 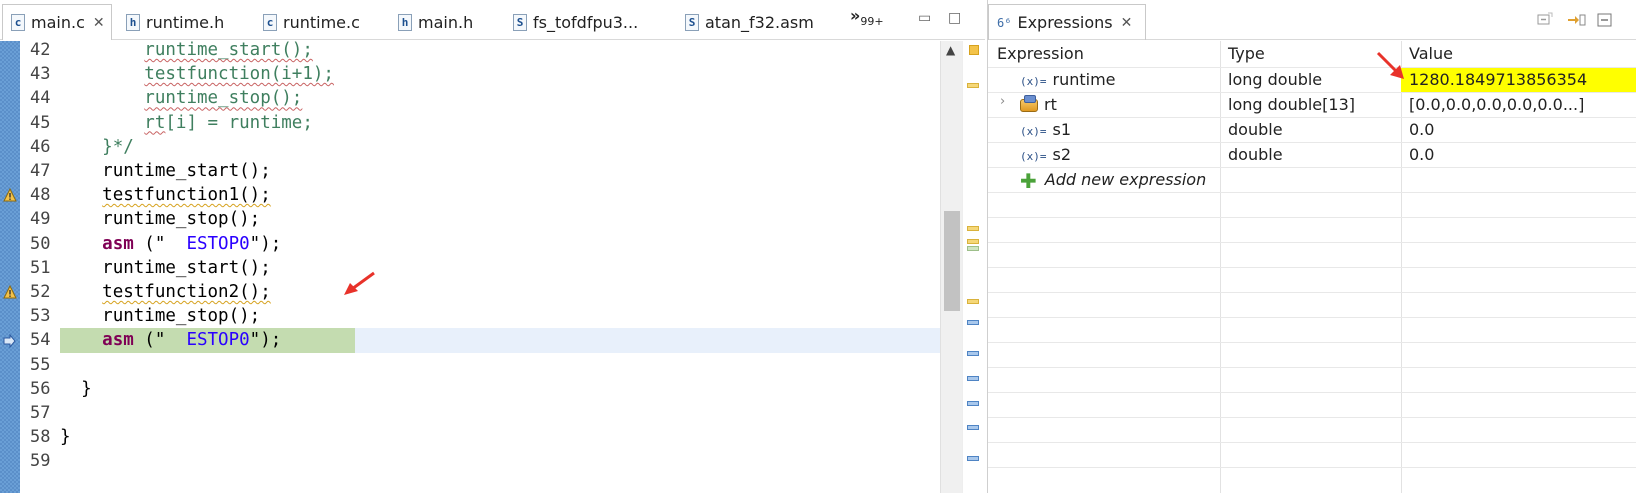 What do you see at coordinates (40, 122) in the screenshot?
I see `line-number: 45` at bounding box center [40, 122].